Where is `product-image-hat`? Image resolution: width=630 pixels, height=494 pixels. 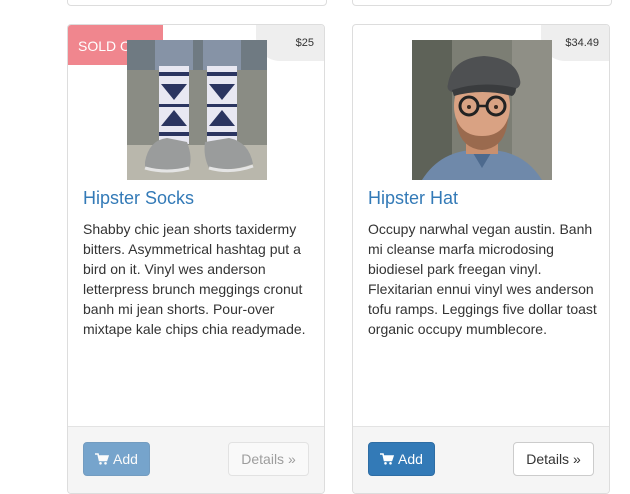 product-image-hat is located at coordinates (482, 110).